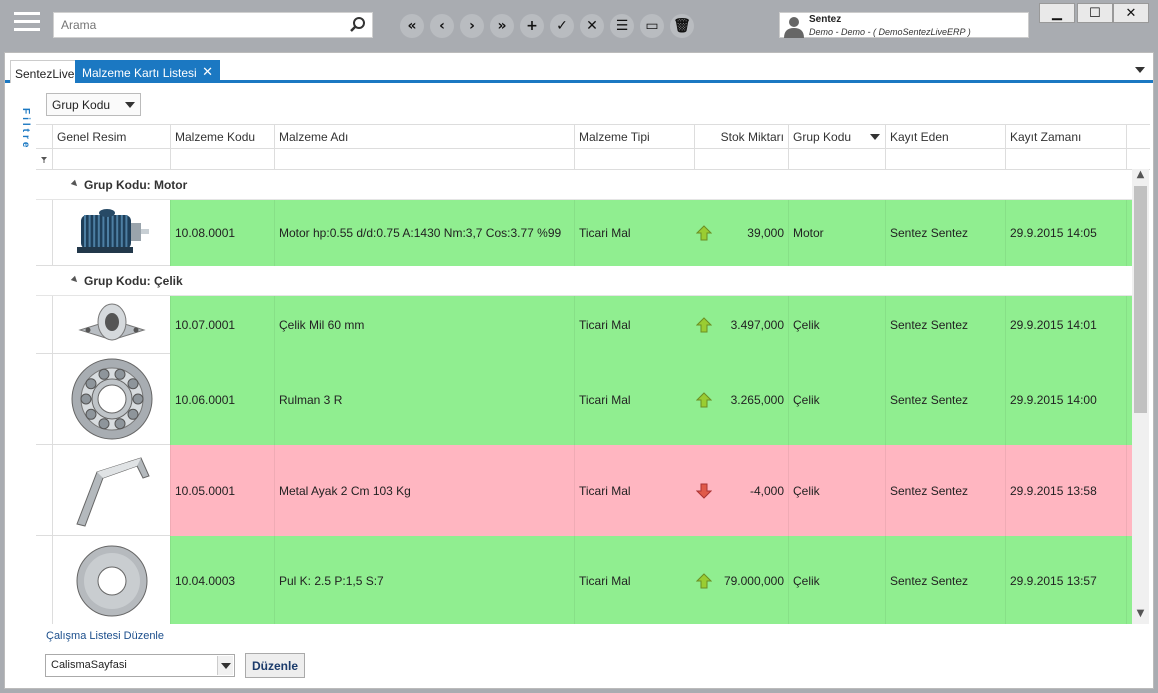  I want to click on tab-close-icon: ✕, so click(207, 72).